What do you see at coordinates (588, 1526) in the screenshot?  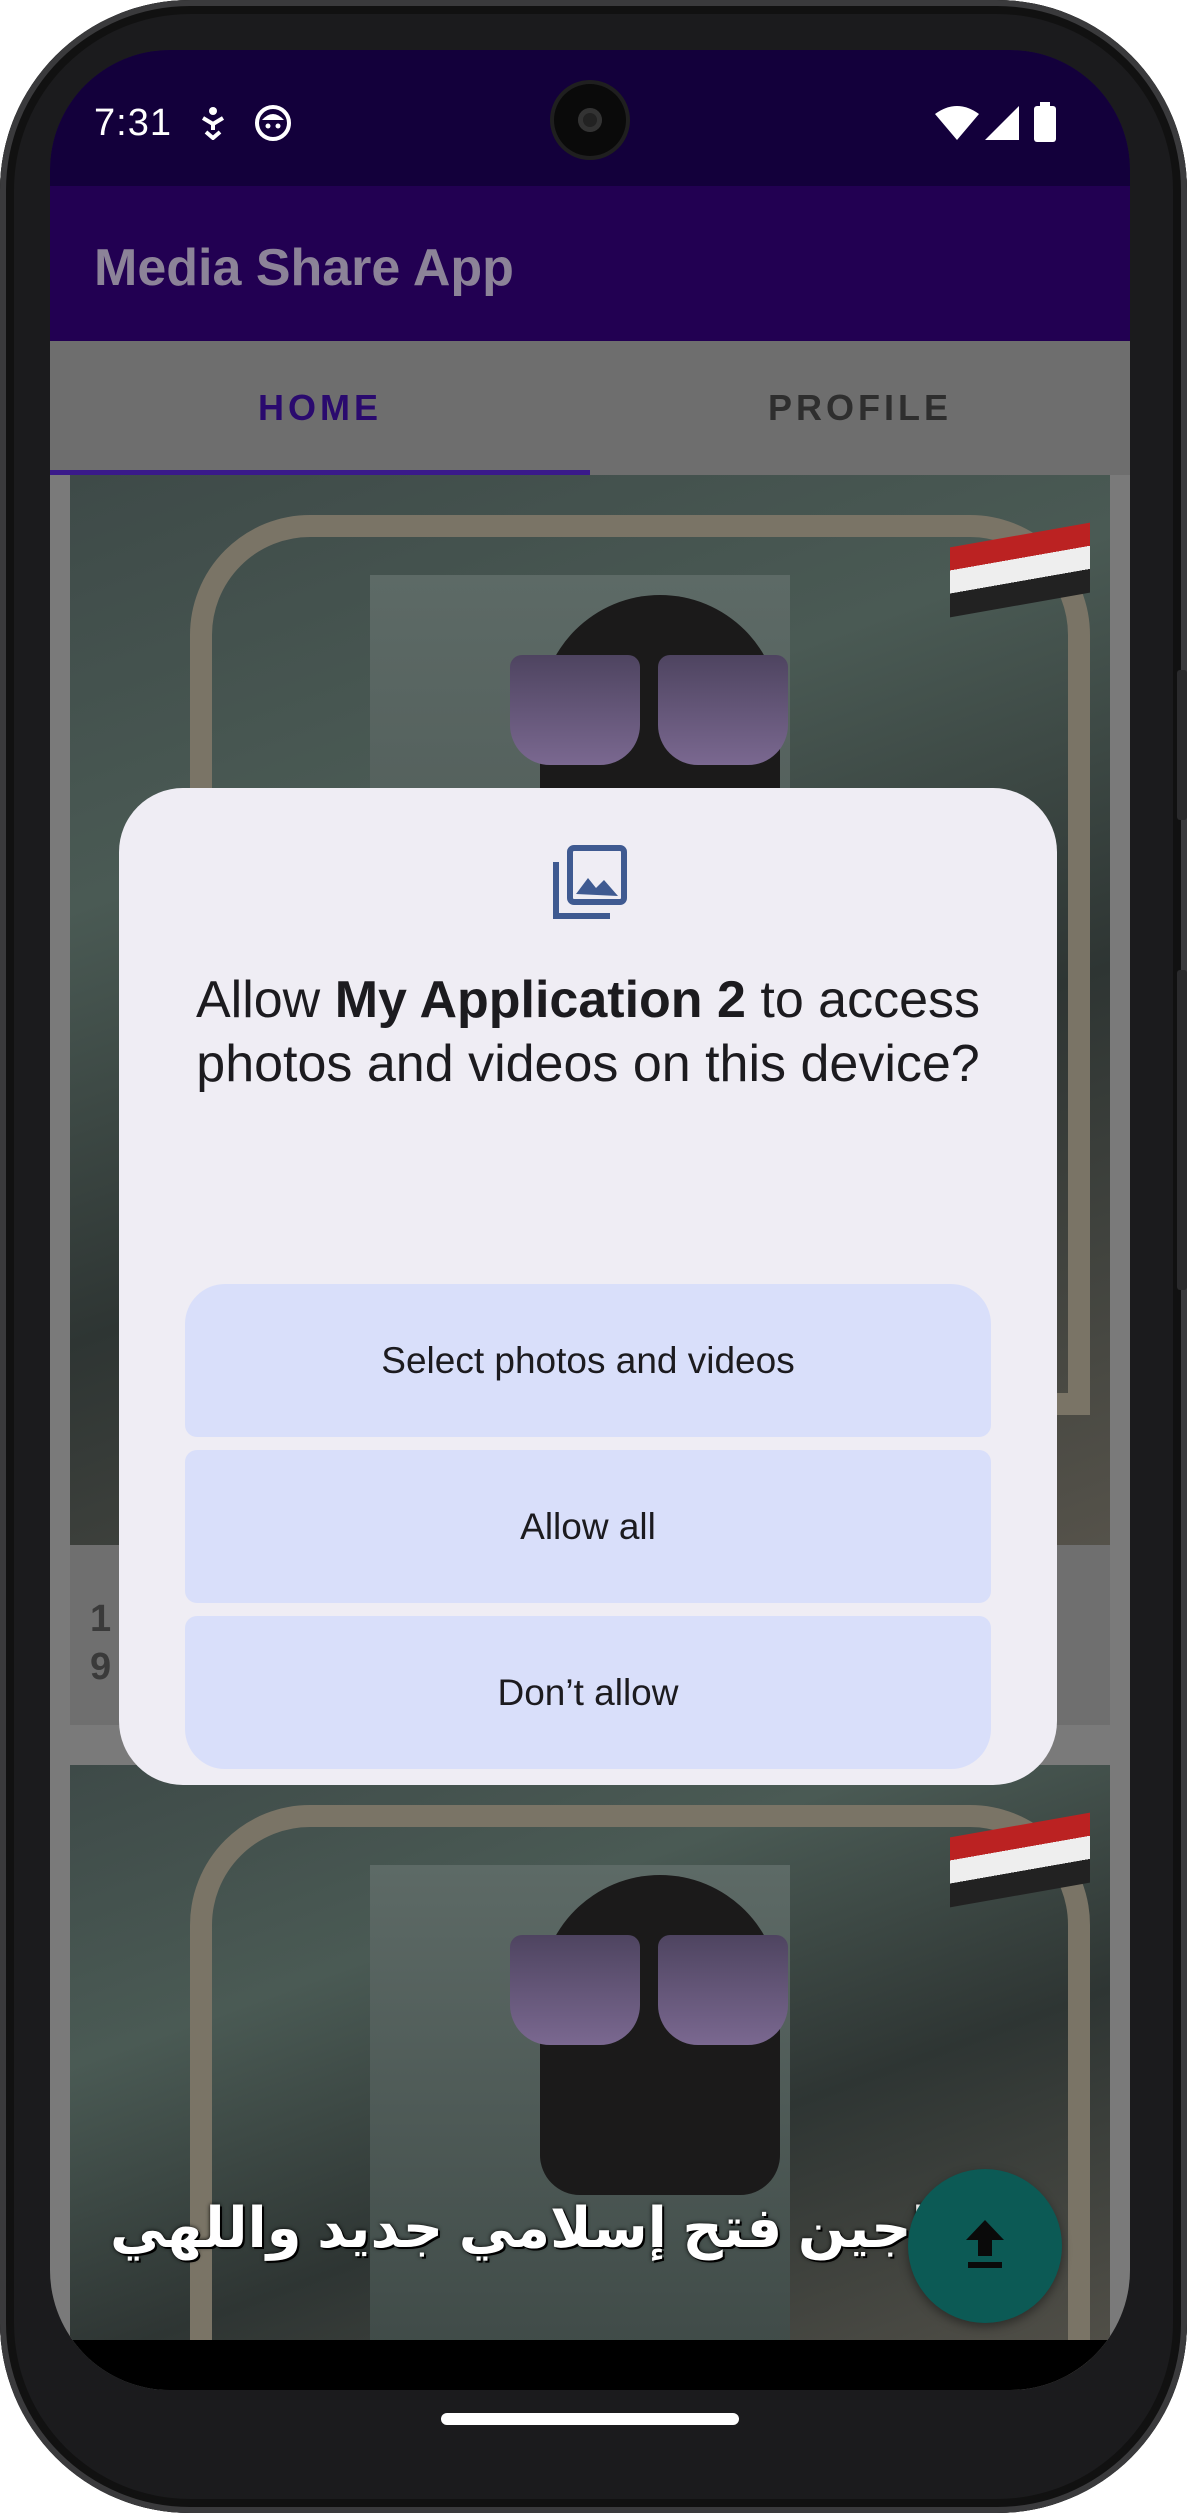 I see `allow-all-button: Allow all` at bounding box center [588, 1526].